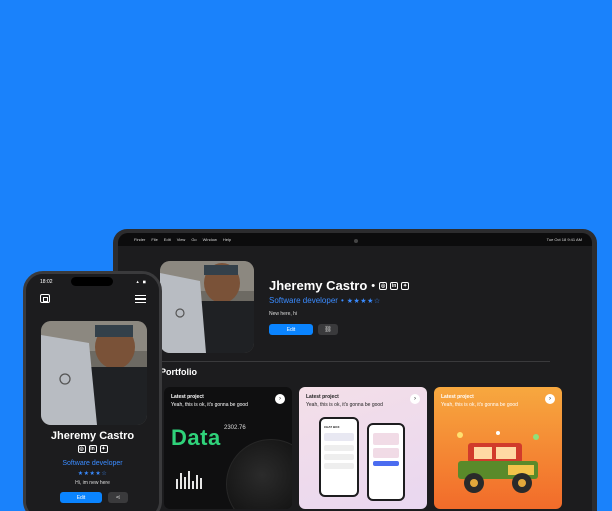 This screenshot has width=612, height=511. What do you see at coordinates (46, 282) in the screenshot?
I see `status-time: 18:02` at bounding box center [46, 282].